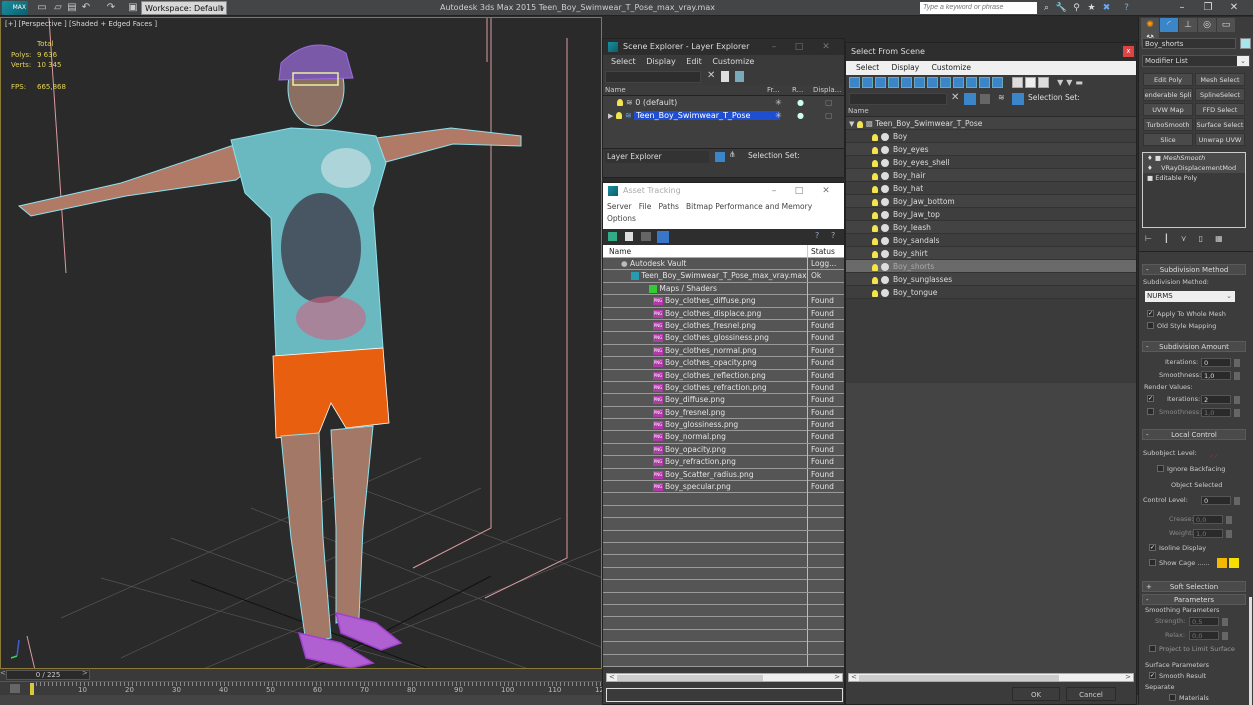 Image resolution: width=1253 pixels, height=705 pixels. What do you see at coordinates (1061, 8) in the screenshot?
I see `wrench-icon: 🔧` at bounding box center [1061, 8].